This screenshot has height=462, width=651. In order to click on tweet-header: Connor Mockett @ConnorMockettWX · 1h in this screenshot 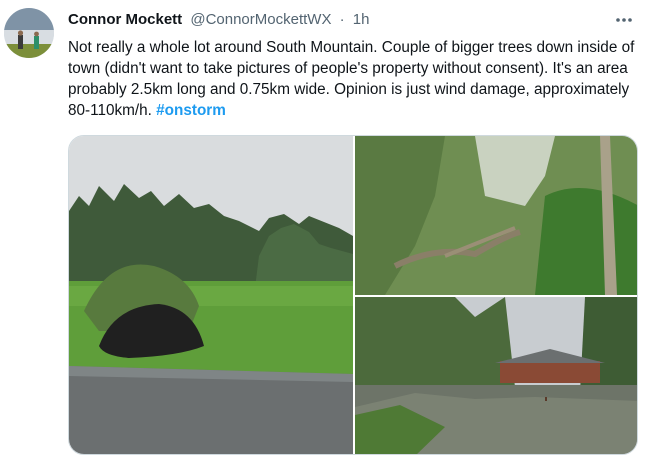, I will do `click(353, 22)`.